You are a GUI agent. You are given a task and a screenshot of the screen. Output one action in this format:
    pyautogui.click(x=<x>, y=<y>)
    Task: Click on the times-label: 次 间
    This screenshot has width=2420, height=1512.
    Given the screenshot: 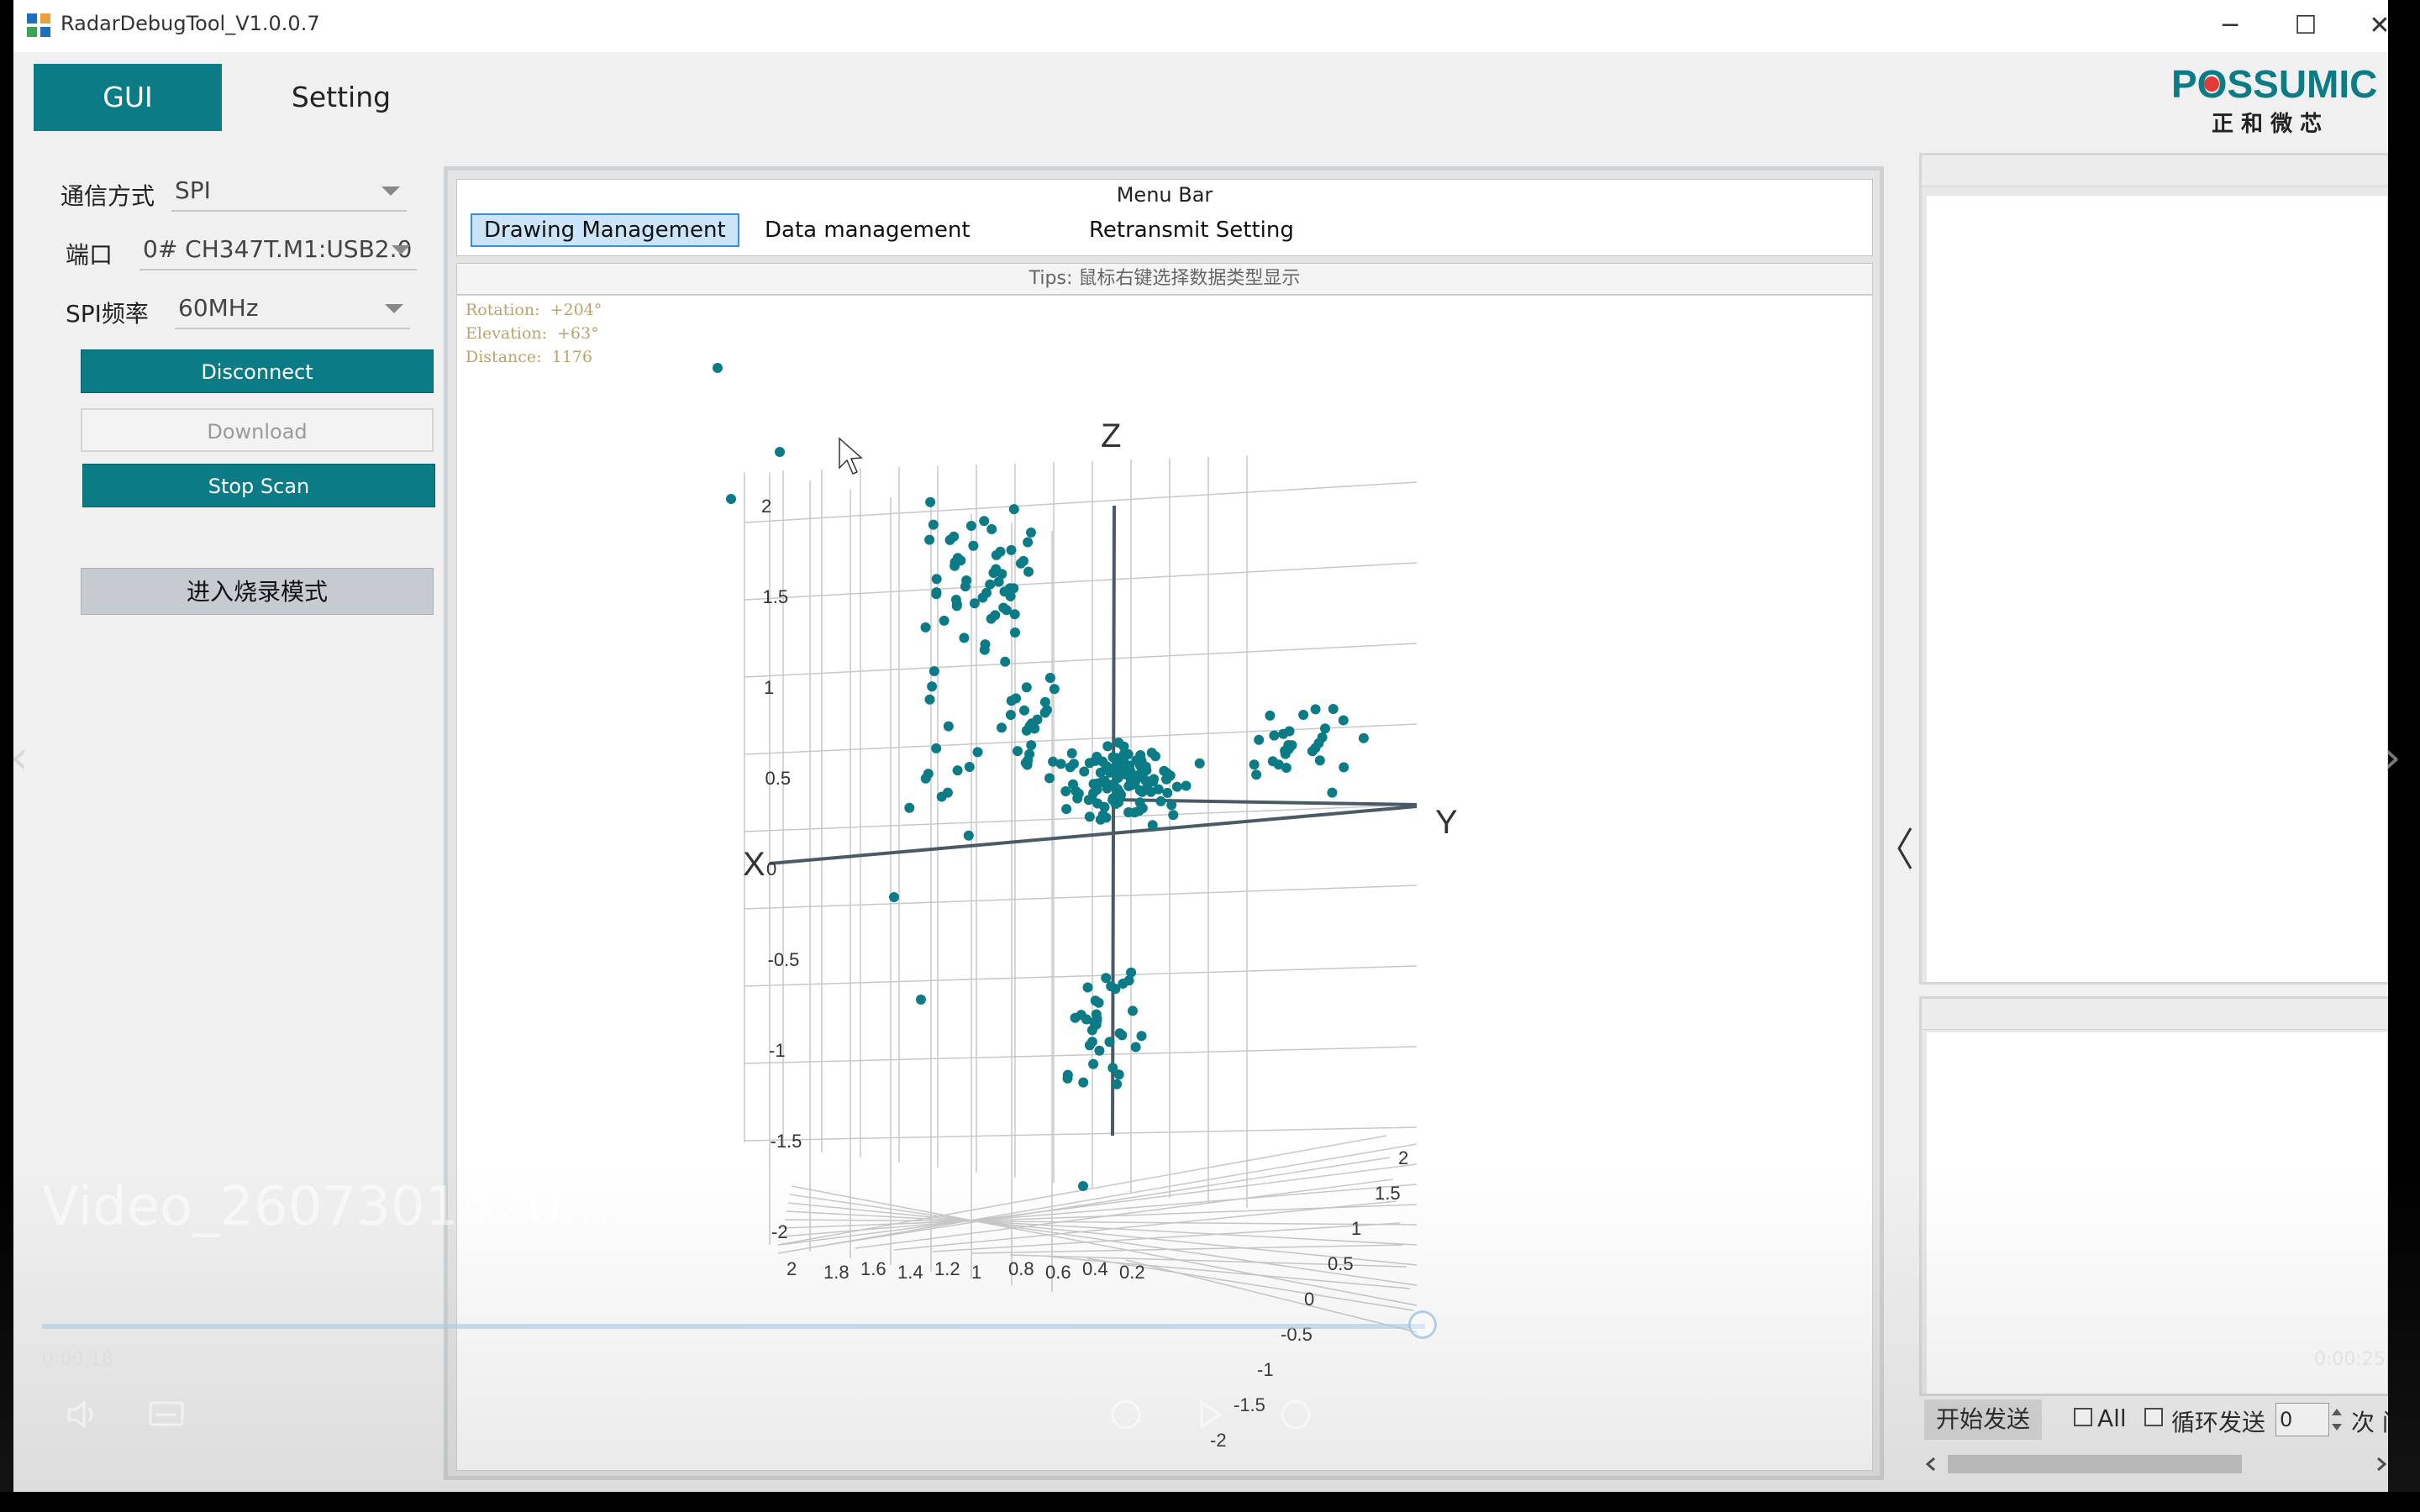 What is the action you would take?
    pyautogui.click(x=2369, y=1422)
    